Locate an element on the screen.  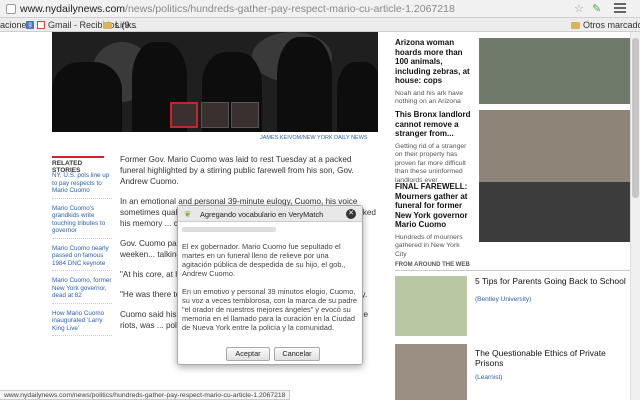
extension-icon: ✎ is located at coordinates (596, 8).